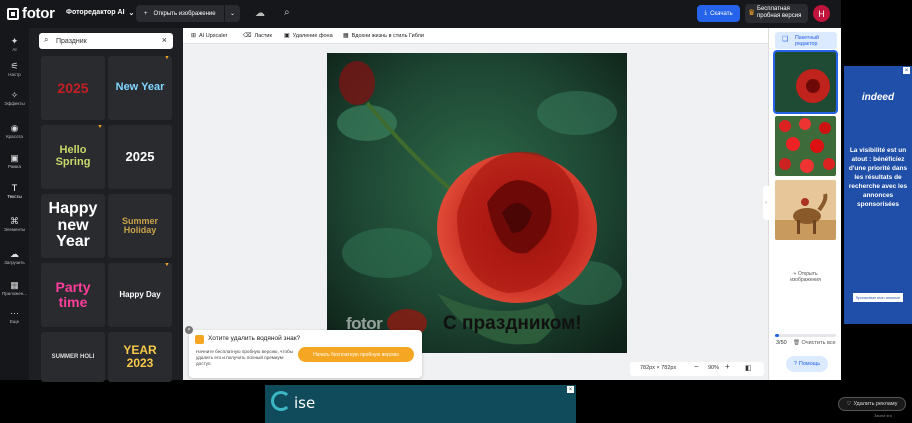 The image size is (912, 423). What do you see at coordinates (312, 35) in the screenshot?
I see `remove-bg-label: Удаление фона` at bounding box center [312, 35].